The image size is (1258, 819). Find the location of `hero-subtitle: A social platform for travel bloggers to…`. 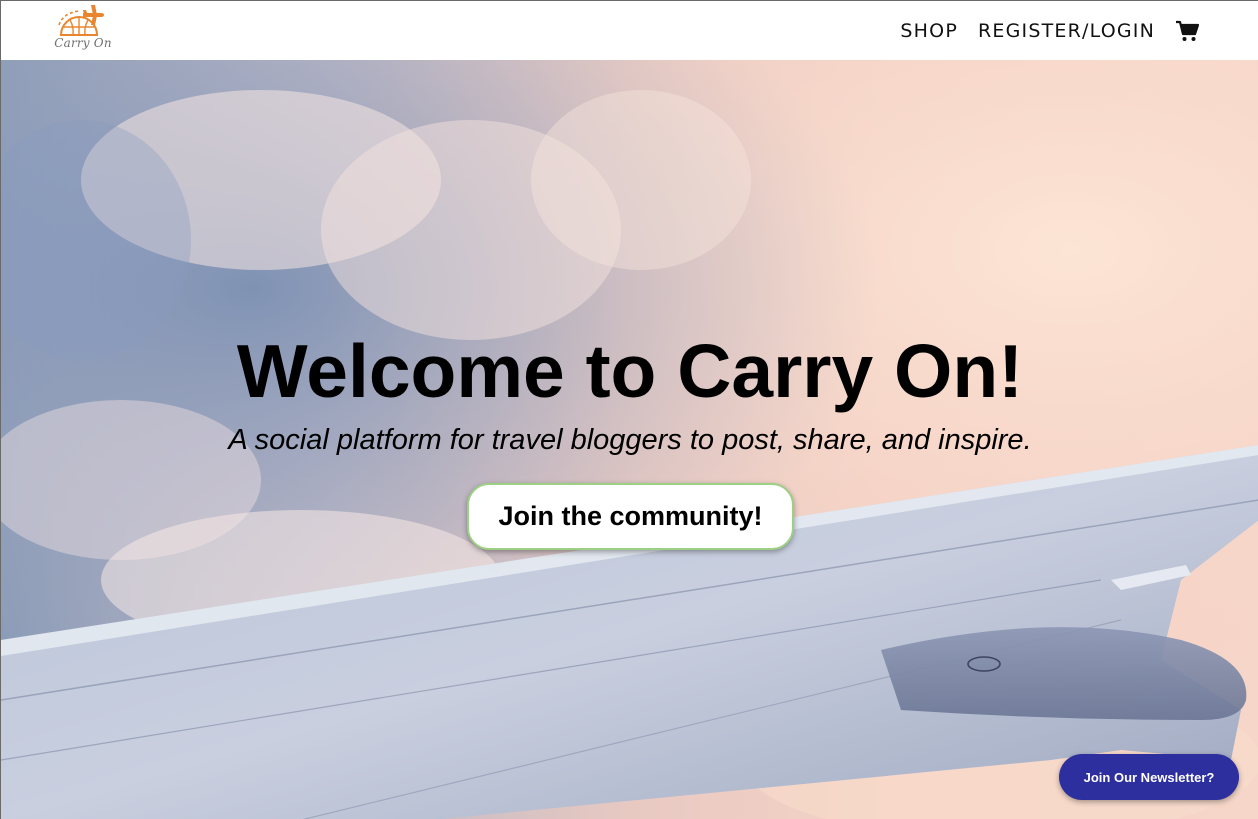

hero-subtitle: A social platform for travel bloggers to… is located at coordinates (630, 440).